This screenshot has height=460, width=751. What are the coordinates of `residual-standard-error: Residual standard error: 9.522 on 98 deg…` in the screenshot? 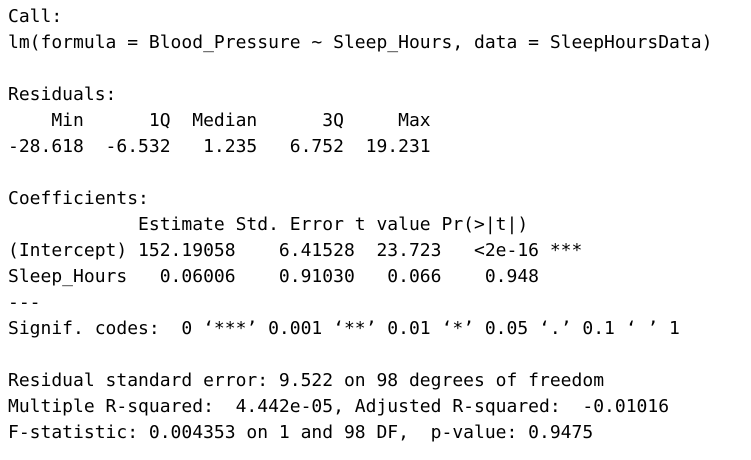 It's located at (306, 380).